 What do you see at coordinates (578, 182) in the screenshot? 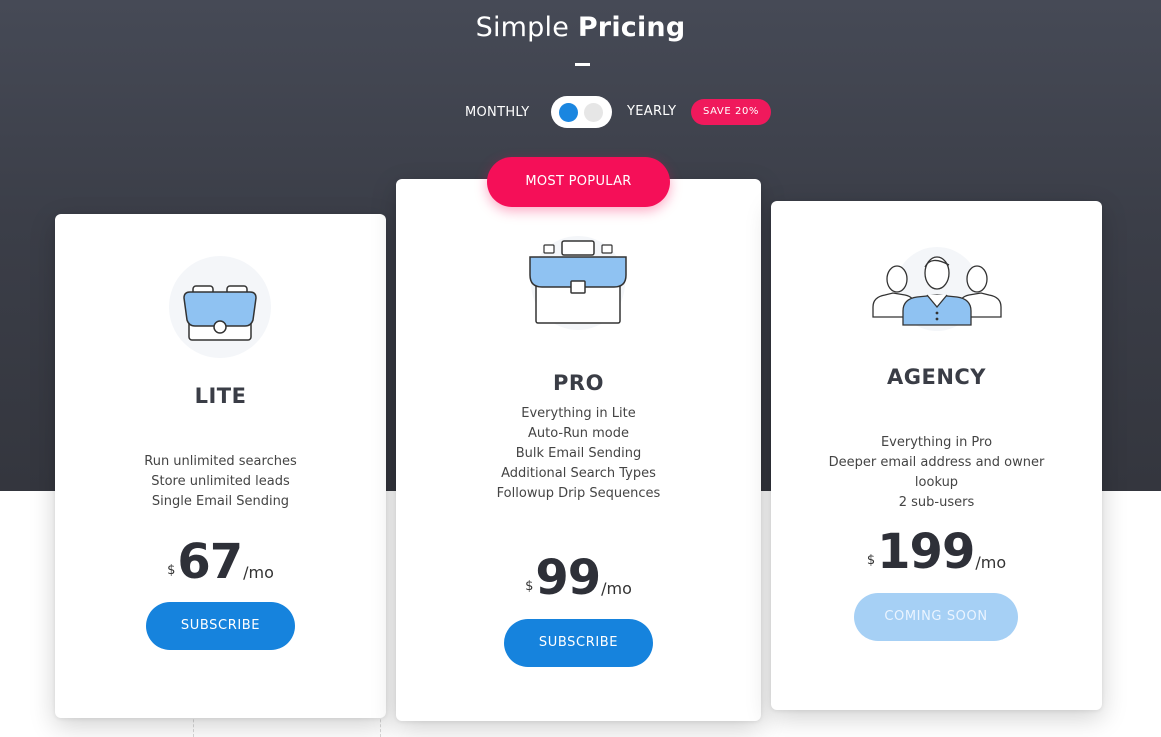
I see `most-popular-badge: MOST POPULAR` at bounding box center [578, 182].